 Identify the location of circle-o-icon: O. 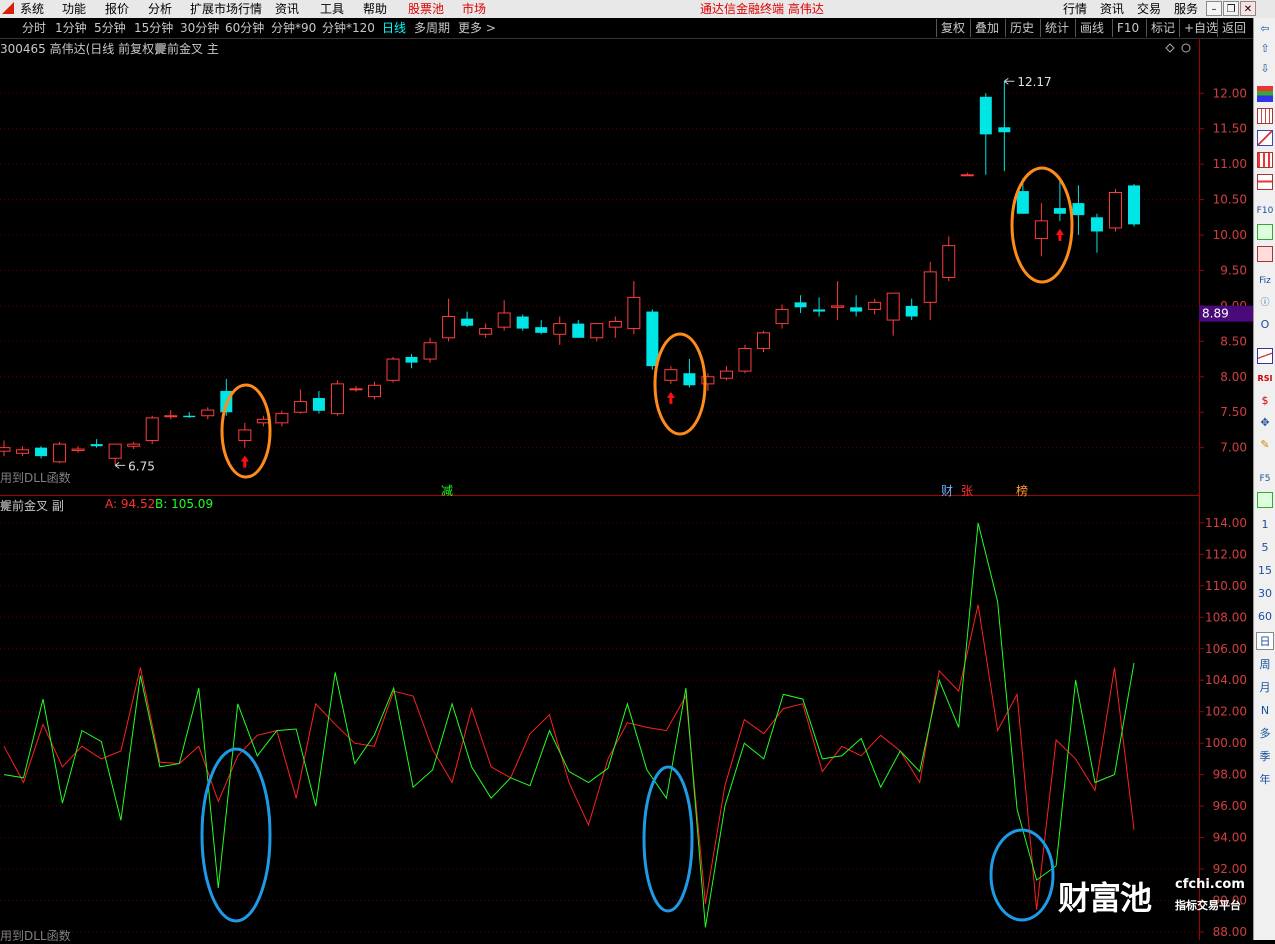
(1265, 325).